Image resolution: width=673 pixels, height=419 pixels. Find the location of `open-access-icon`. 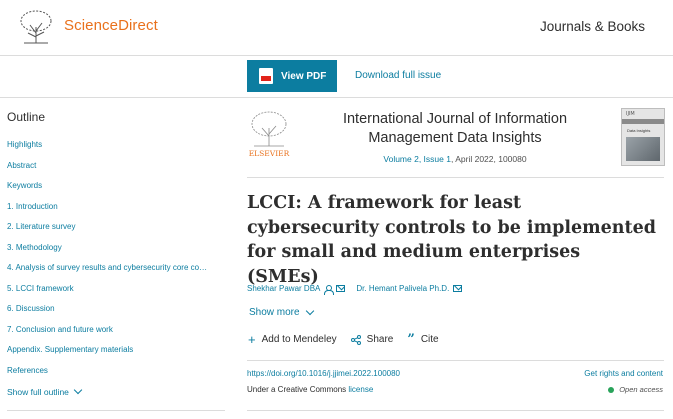

open-access-icon is located at coordinates (611, 389).